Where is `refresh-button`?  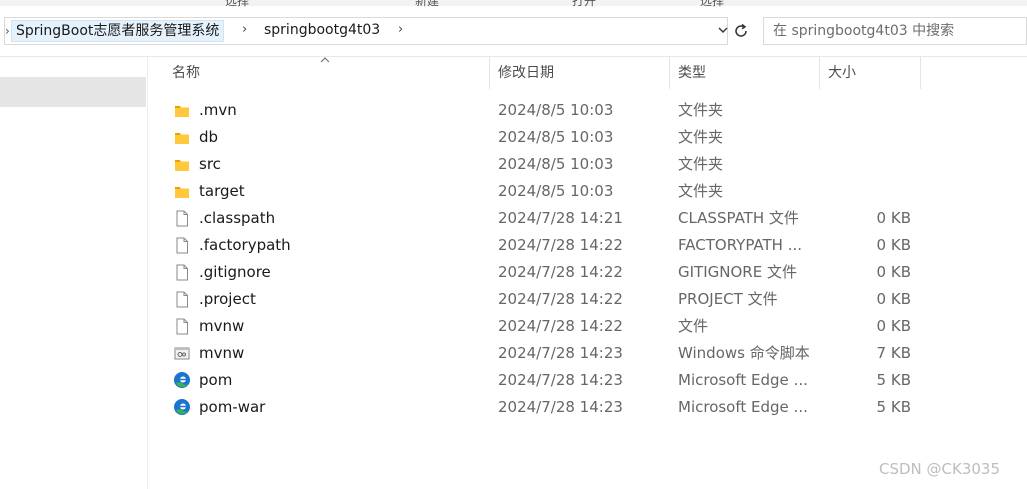 refresh-button is located at coordinates (741, 31).